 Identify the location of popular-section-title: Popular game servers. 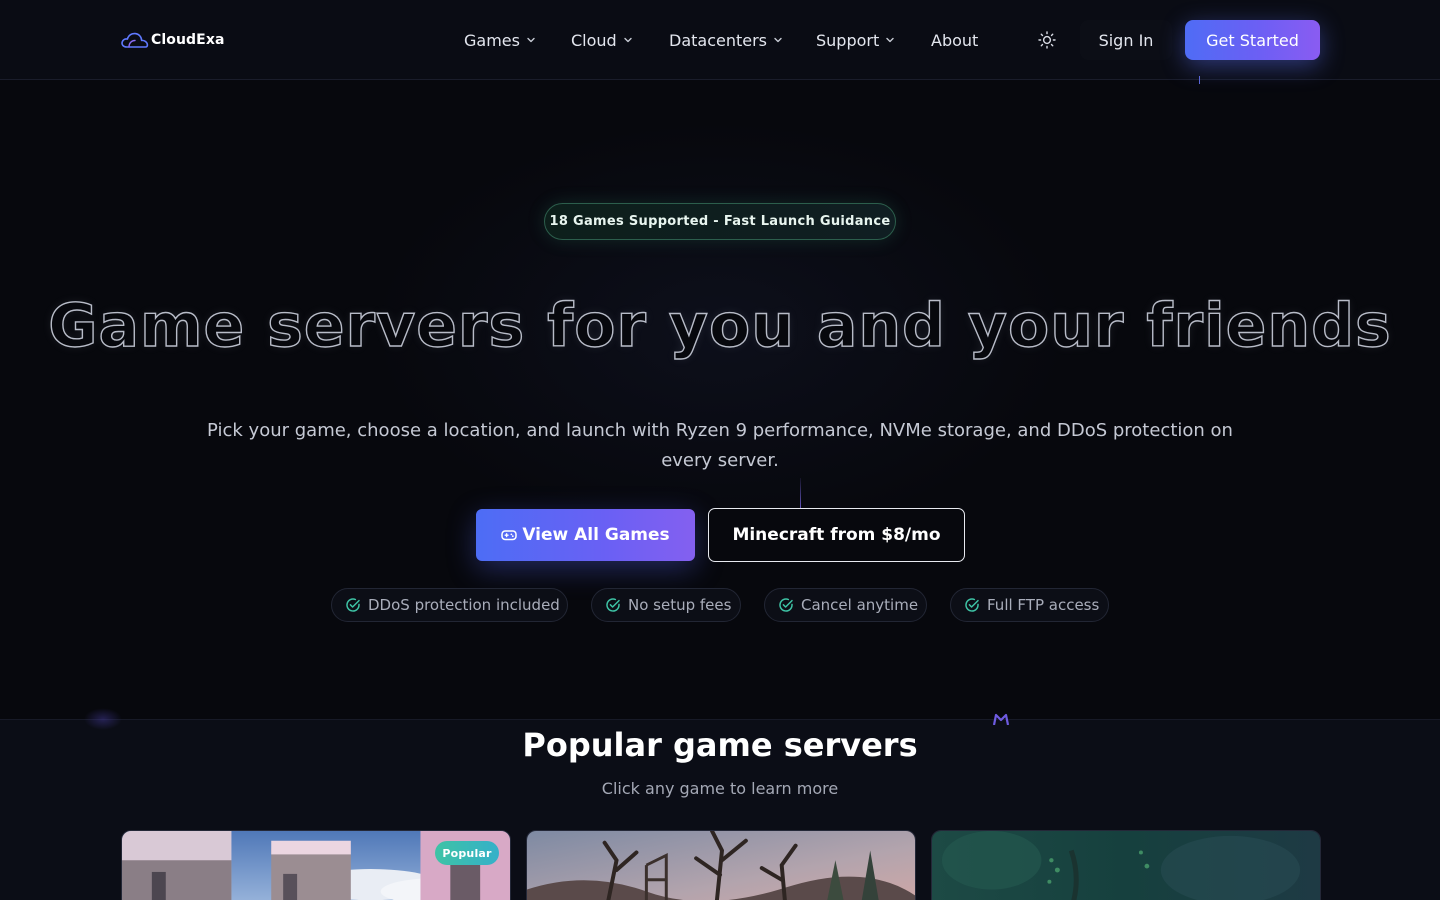
(720, 745).